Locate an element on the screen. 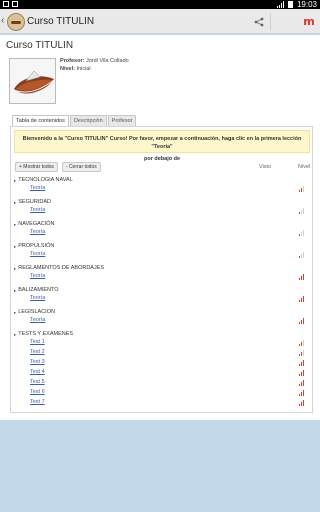 Image resolution: width=320 pixels, height=512 pixels. lesson-link: Test 3 is located at coordinates (37, 362).